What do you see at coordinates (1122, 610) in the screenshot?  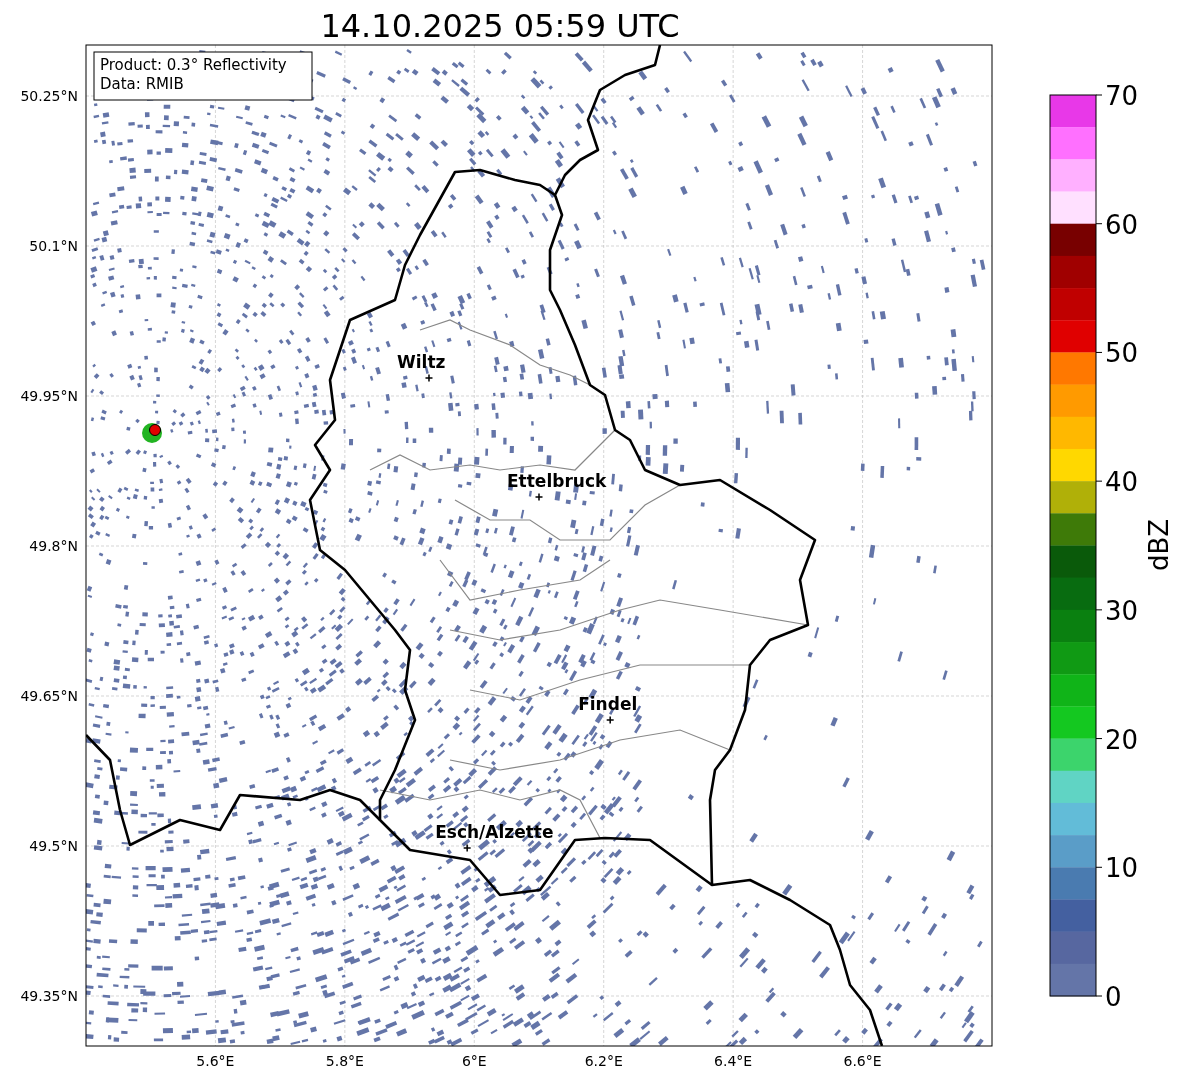 I see `colorbar-tick-label: 30` at bounding box center [1122, 610].